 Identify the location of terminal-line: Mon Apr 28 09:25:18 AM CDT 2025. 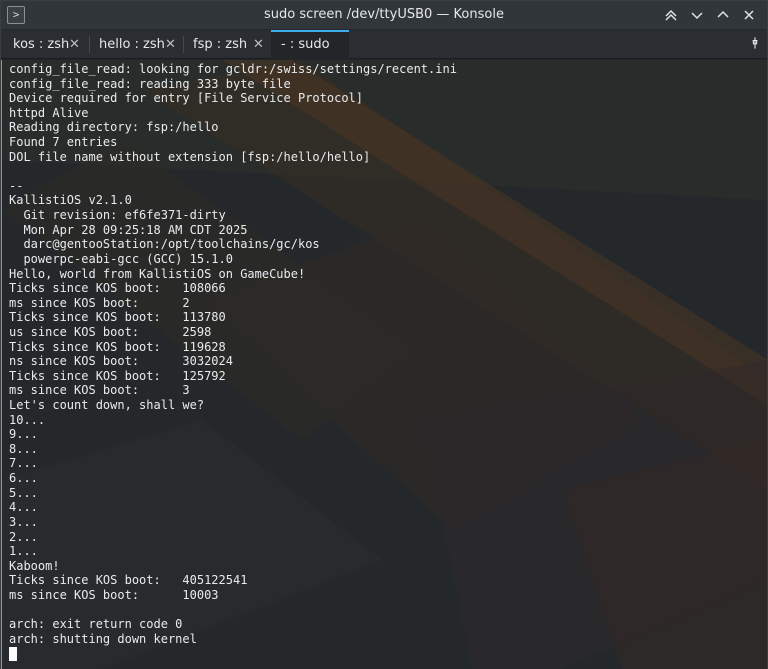
(128, 229).